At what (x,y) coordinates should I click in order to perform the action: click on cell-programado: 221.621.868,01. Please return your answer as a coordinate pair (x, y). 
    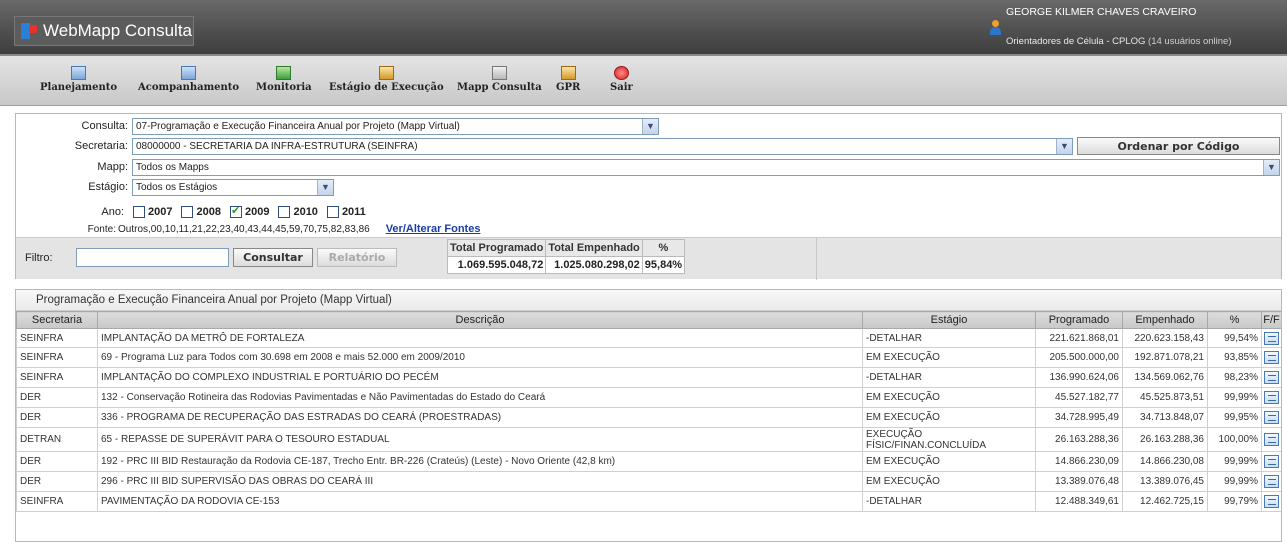
    Looking at the image, I should click on (1079, 338).